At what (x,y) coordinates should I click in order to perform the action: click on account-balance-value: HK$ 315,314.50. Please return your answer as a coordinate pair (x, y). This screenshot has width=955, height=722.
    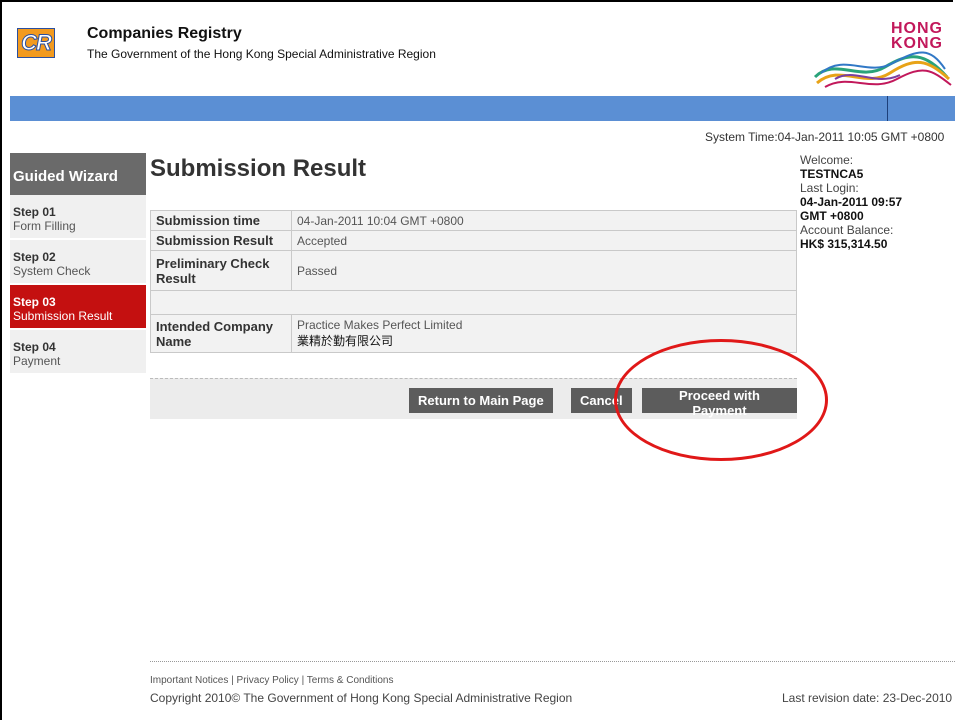
    Looking at the image, I should click on (844, 244).